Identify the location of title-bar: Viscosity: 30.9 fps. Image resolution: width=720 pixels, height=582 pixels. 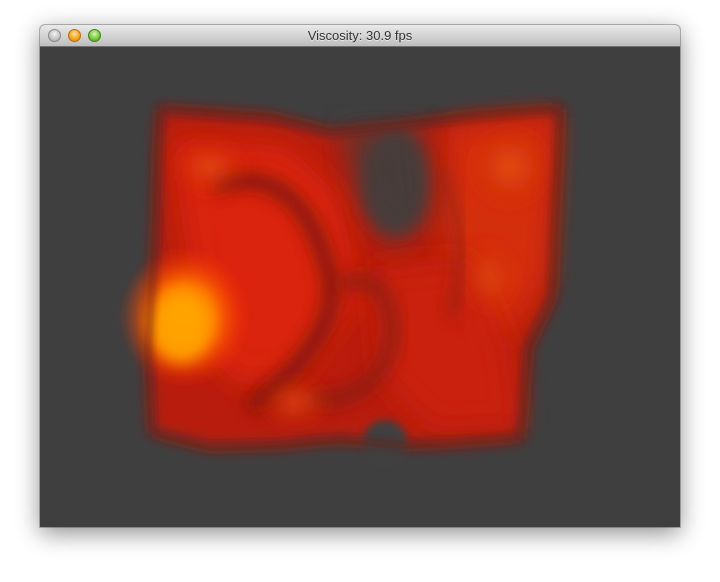
(360, 36).